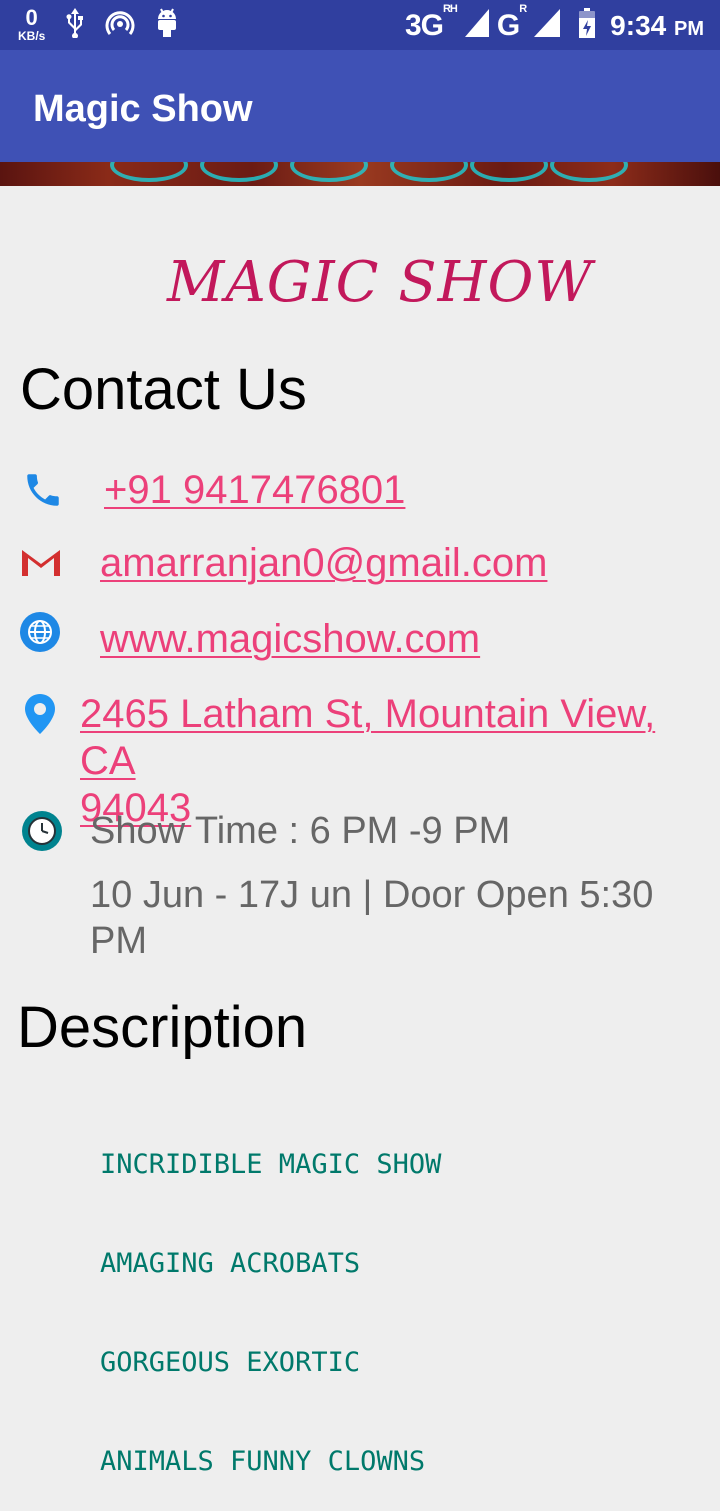 The width and height of the screenshot is (720, 1511). I want to click on website-link: www.magicshow.com, so click(290, 639).